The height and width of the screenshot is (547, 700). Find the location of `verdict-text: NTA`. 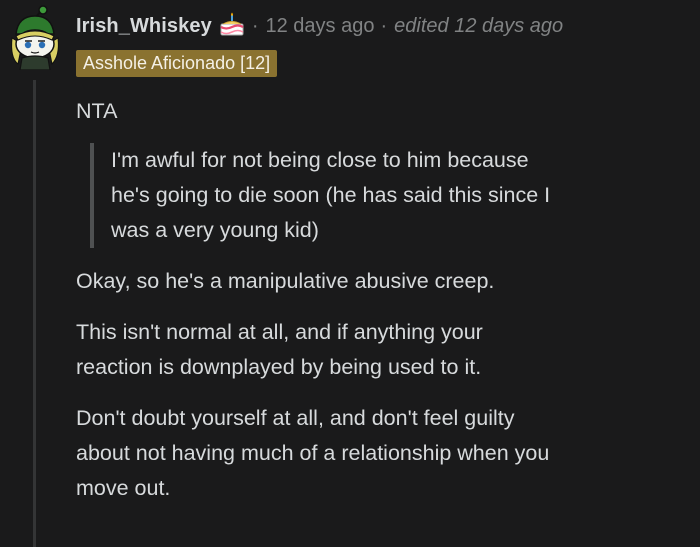

verdict-text: NTA is located at coordinates (97, 111).